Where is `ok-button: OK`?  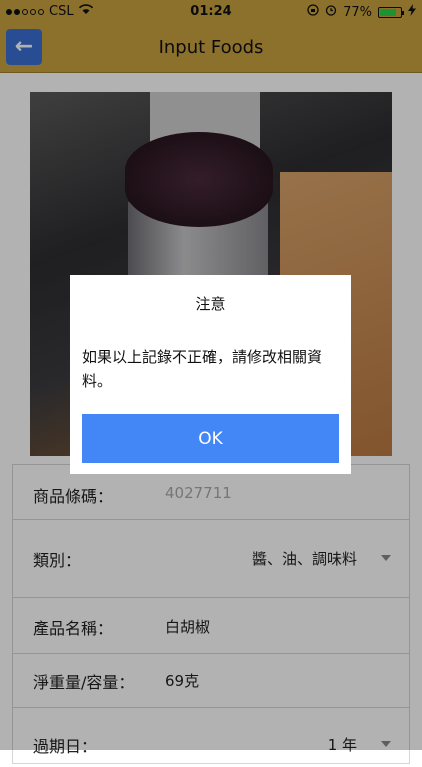 ok-button: OK is located at coordinates (210, 438).